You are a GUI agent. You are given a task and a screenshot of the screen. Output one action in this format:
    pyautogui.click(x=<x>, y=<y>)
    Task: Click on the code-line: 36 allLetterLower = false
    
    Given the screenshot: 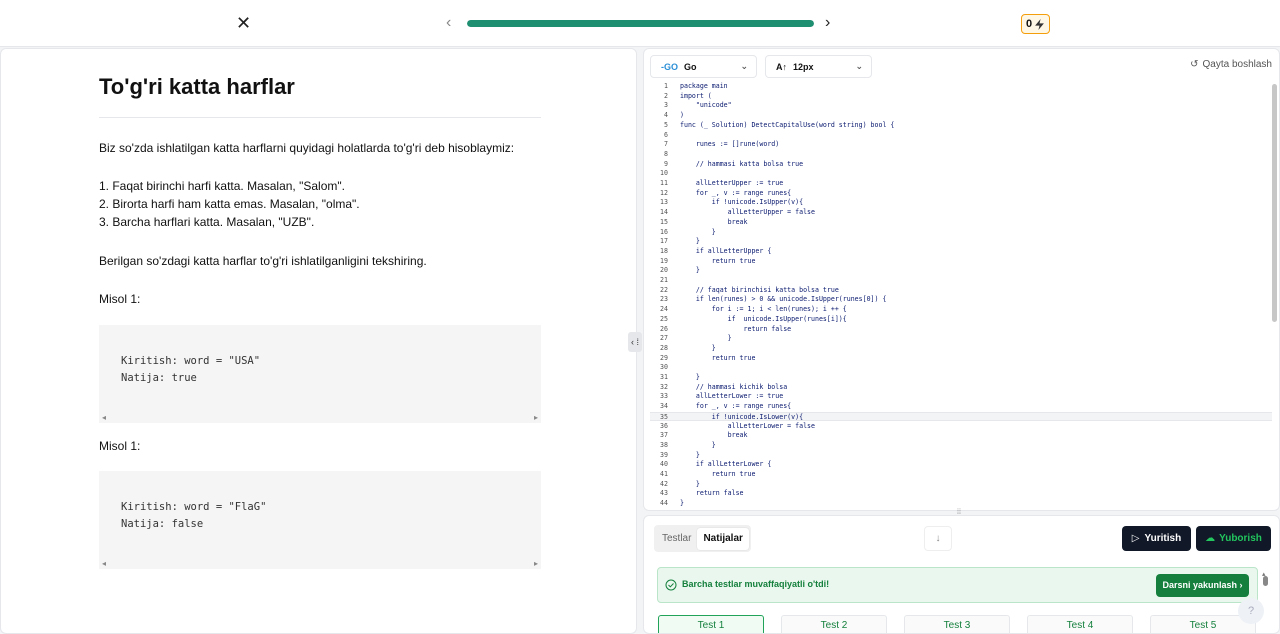 What is the action you would take?
    pyautogui.click(x=961, y=427)
    